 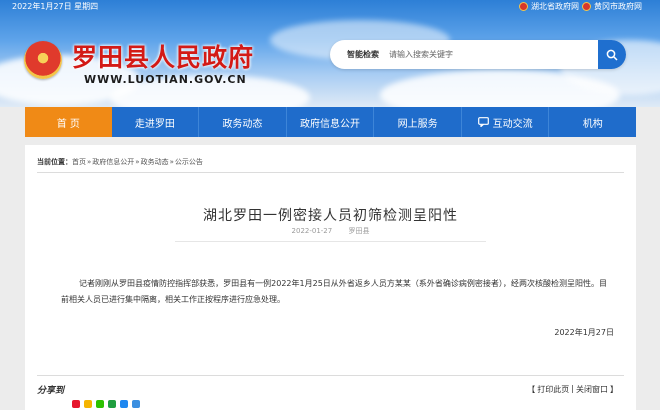 I want to click on nav-item-services: 网上服务, so click(x=418, y=122).